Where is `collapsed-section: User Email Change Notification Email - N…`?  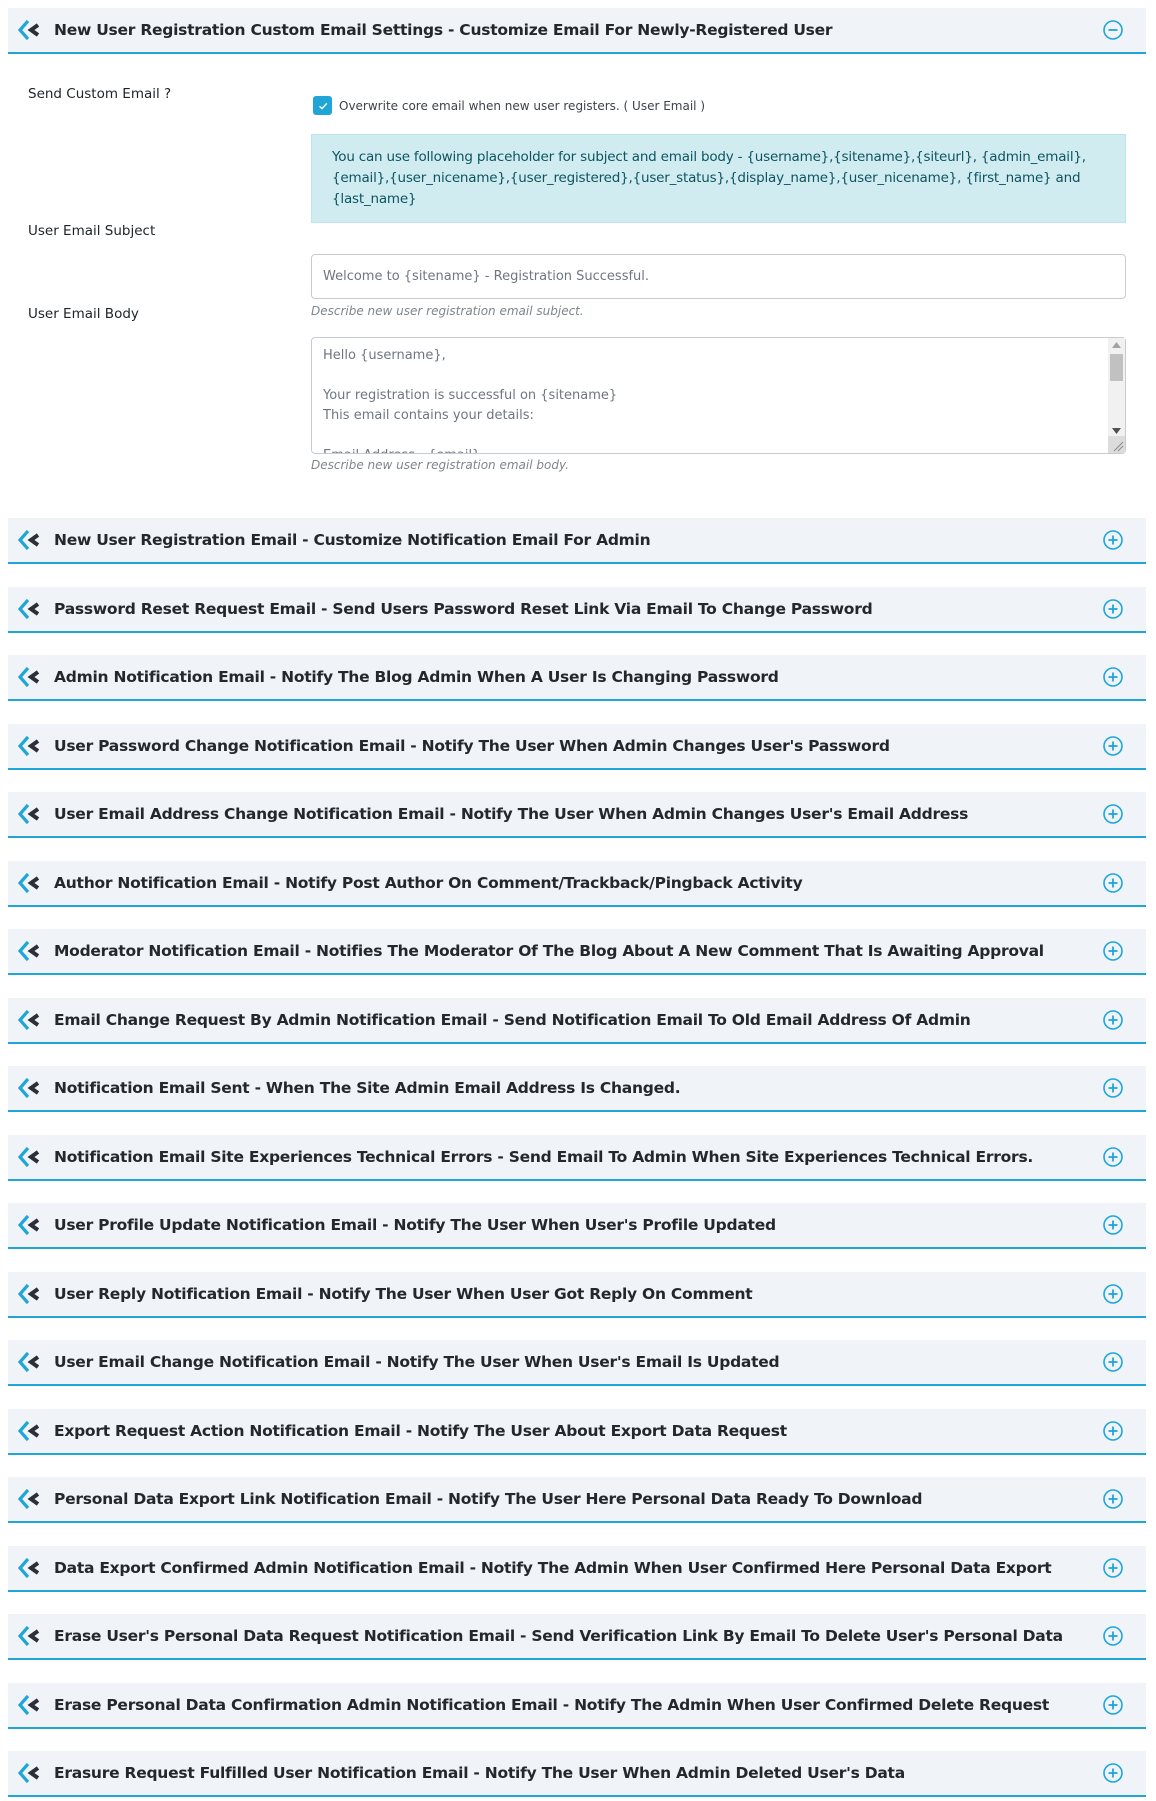 collapsed-section: User Email Change Notification Email - N… is located at coordinates (577, 1363).